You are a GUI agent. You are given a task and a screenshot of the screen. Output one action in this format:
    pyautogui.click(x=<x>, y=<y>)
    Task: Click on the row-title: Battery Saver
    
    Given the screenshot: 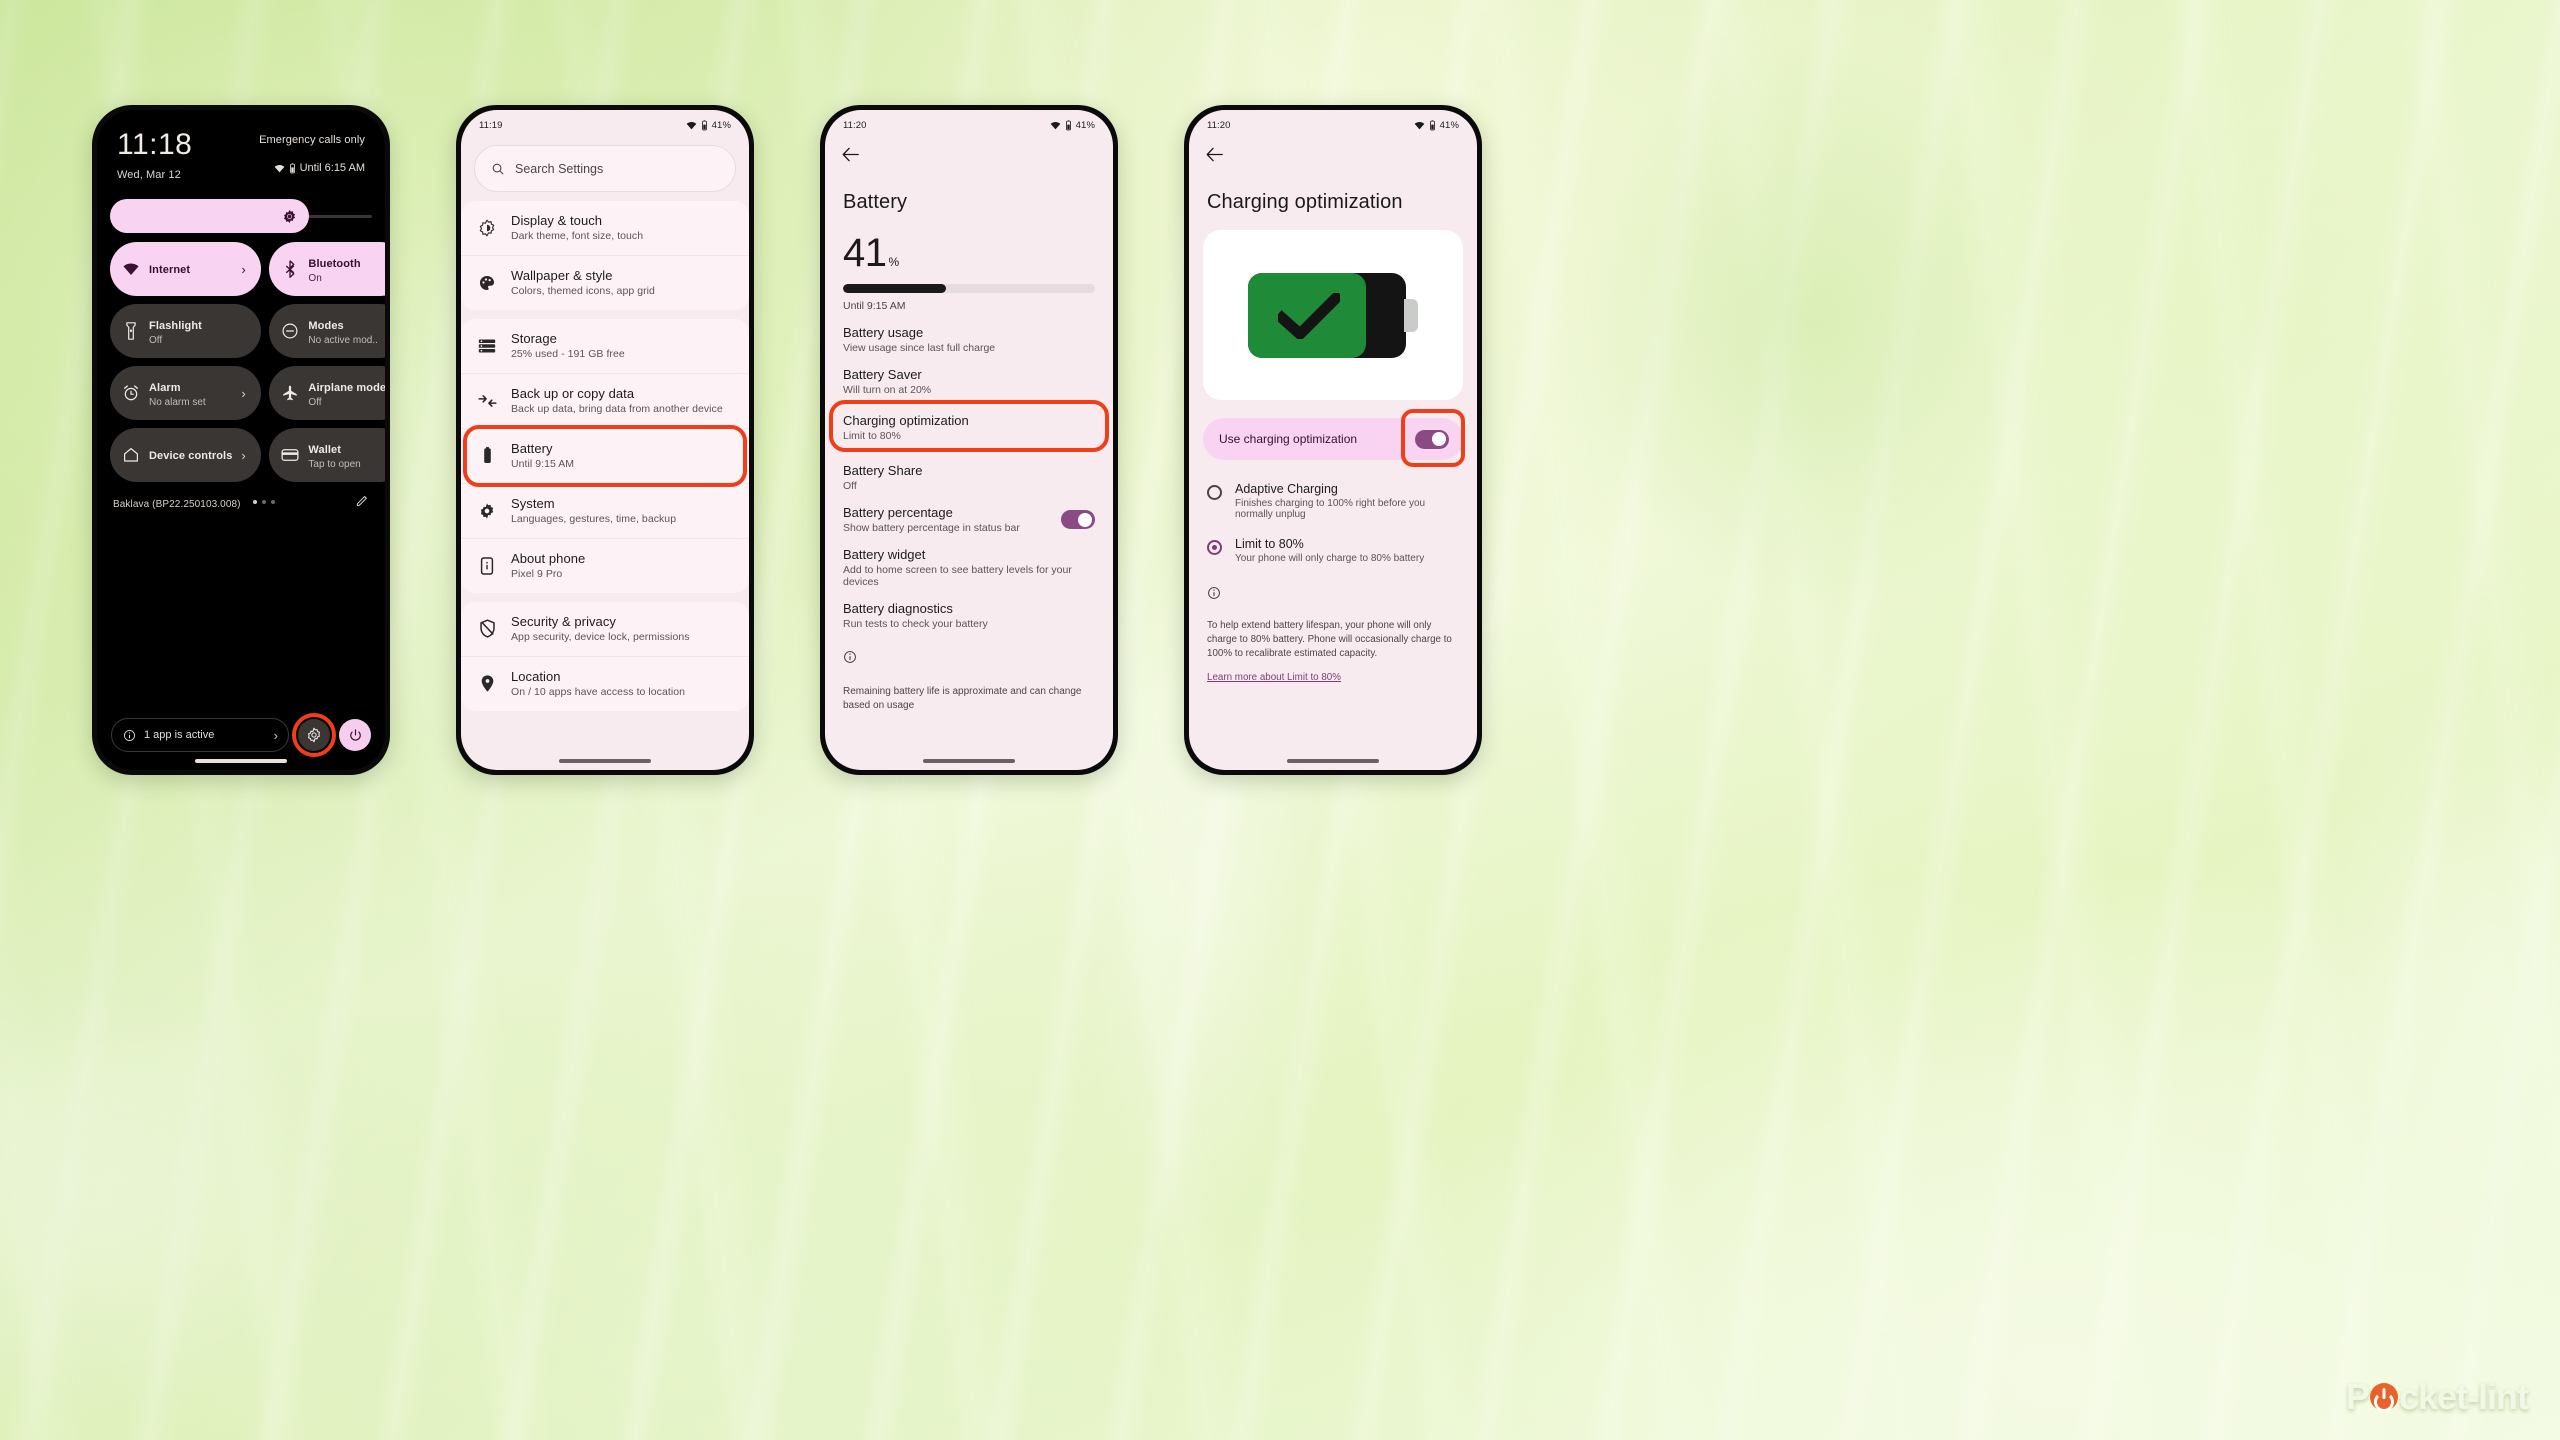 What is the action you would take?
    pyautogui.click(x=882, y=374)
    